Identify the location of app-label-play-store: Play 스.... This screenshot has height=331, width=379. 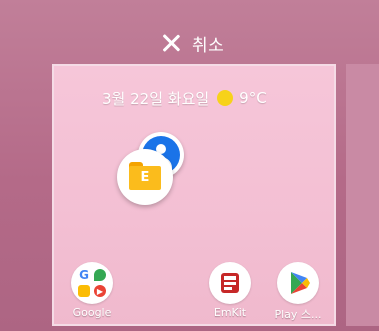
(298, 314).